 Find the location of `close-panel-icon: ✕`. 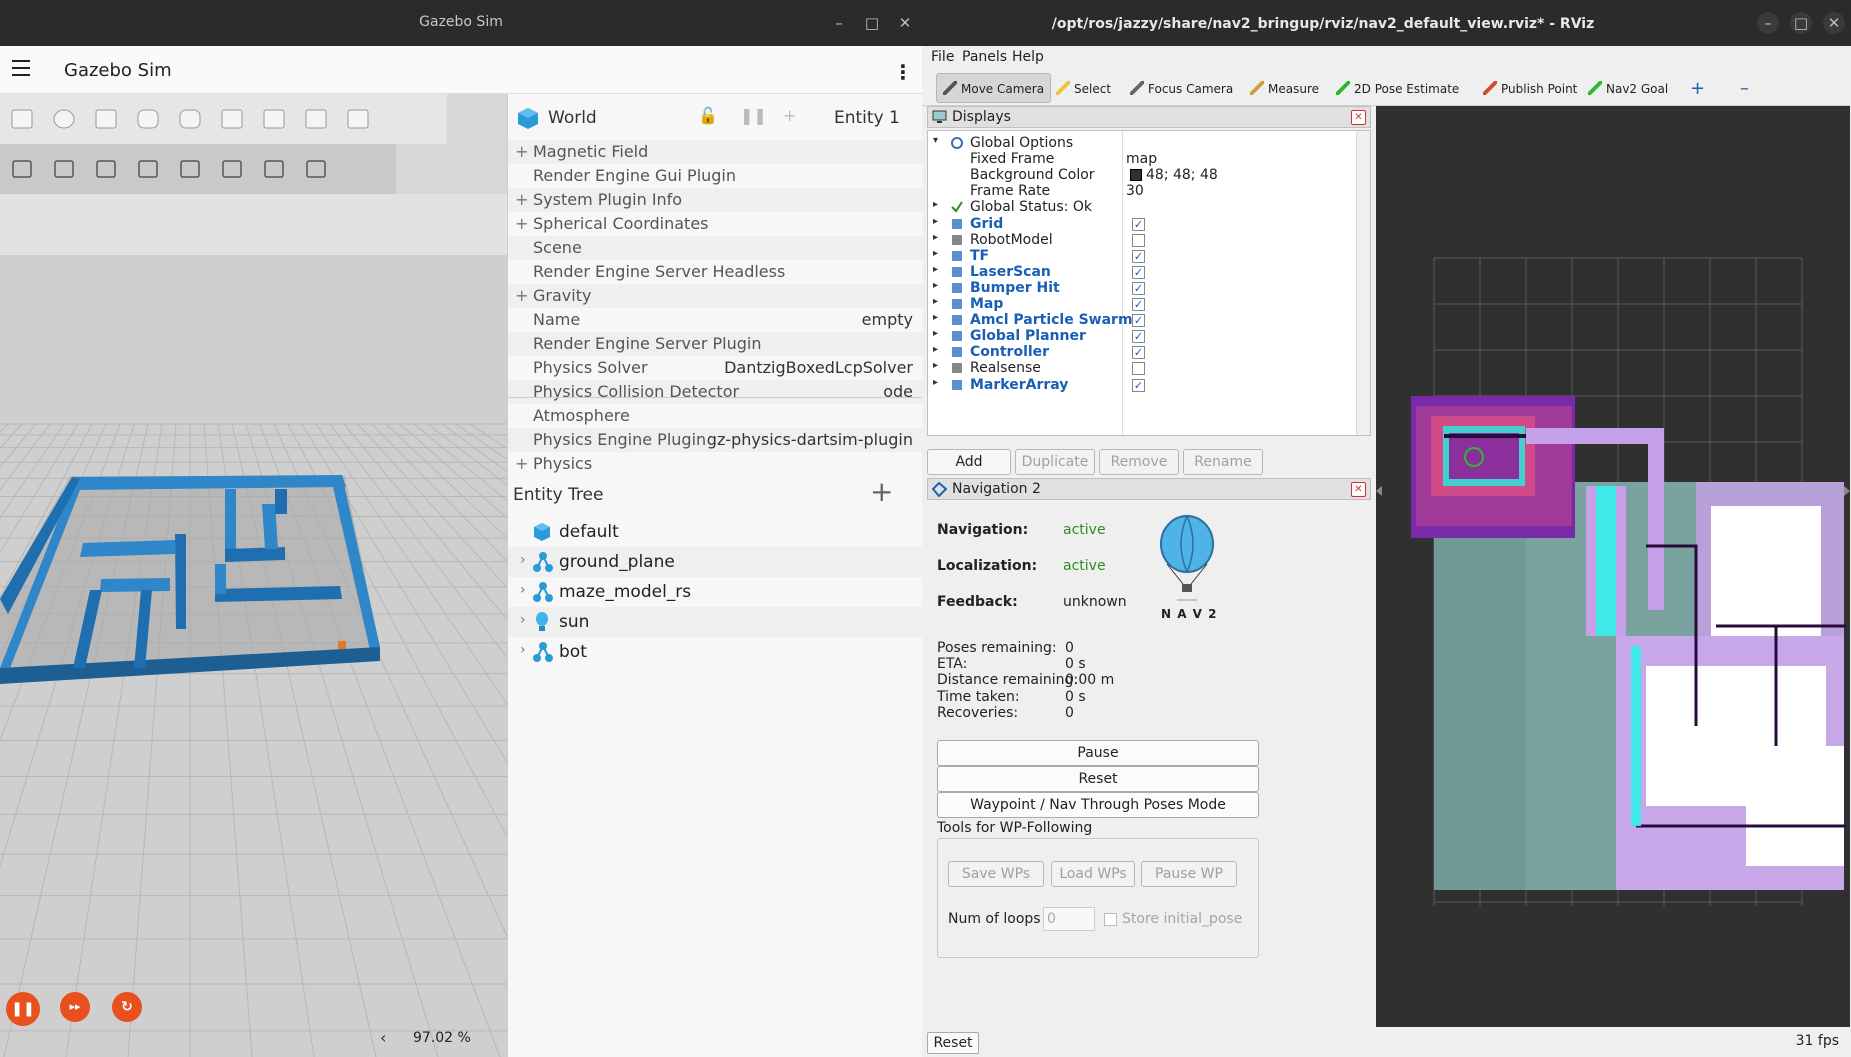

close-panel-icon: ✕ is located at coordinates (1358, 117).